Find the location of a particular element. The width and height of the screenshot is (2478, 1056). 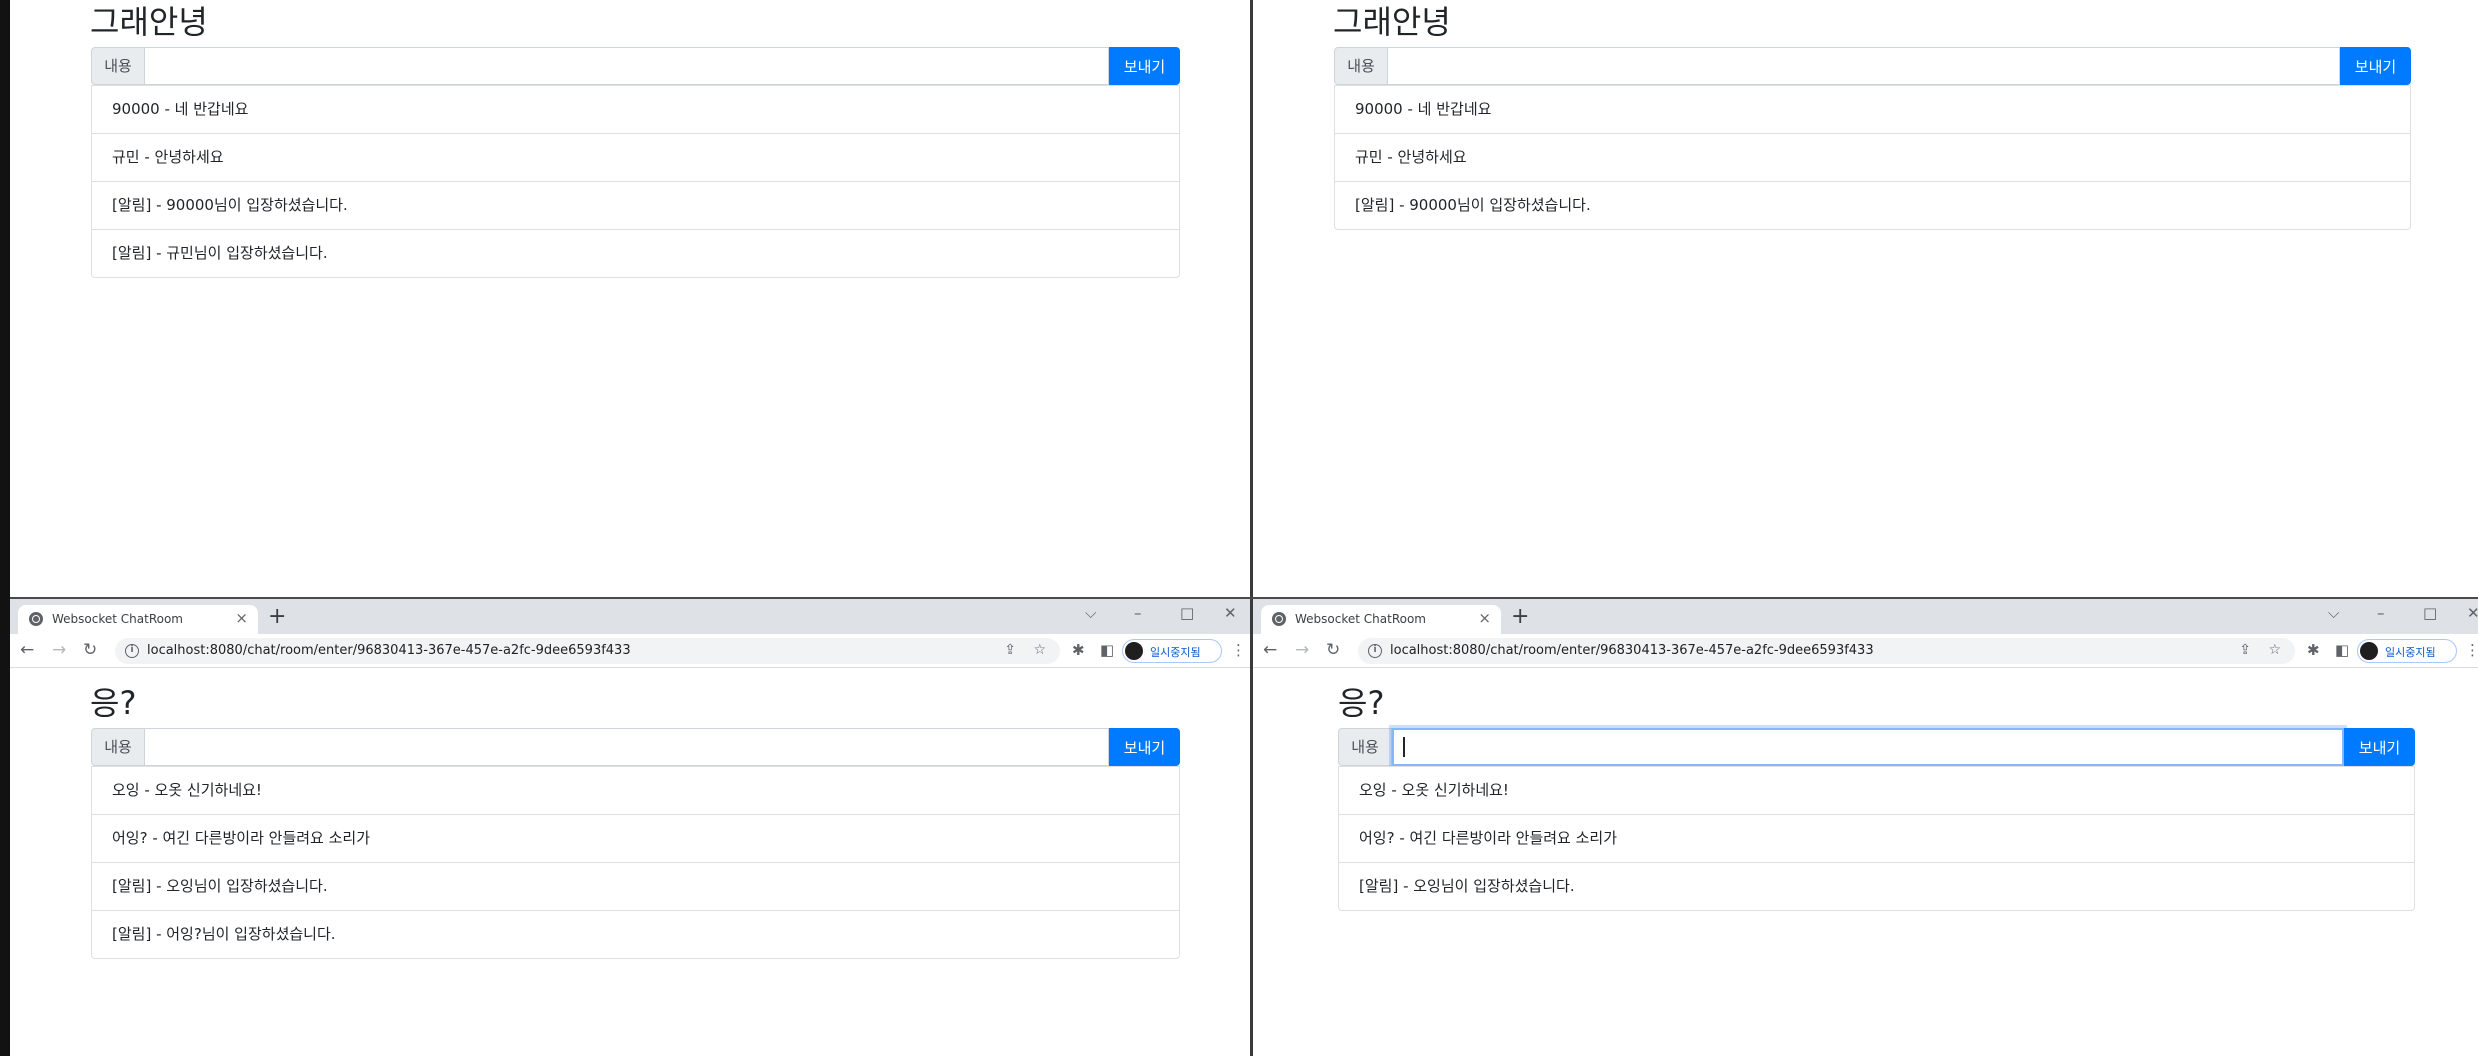

taskbar-edge is located at coordinates (5, 528).